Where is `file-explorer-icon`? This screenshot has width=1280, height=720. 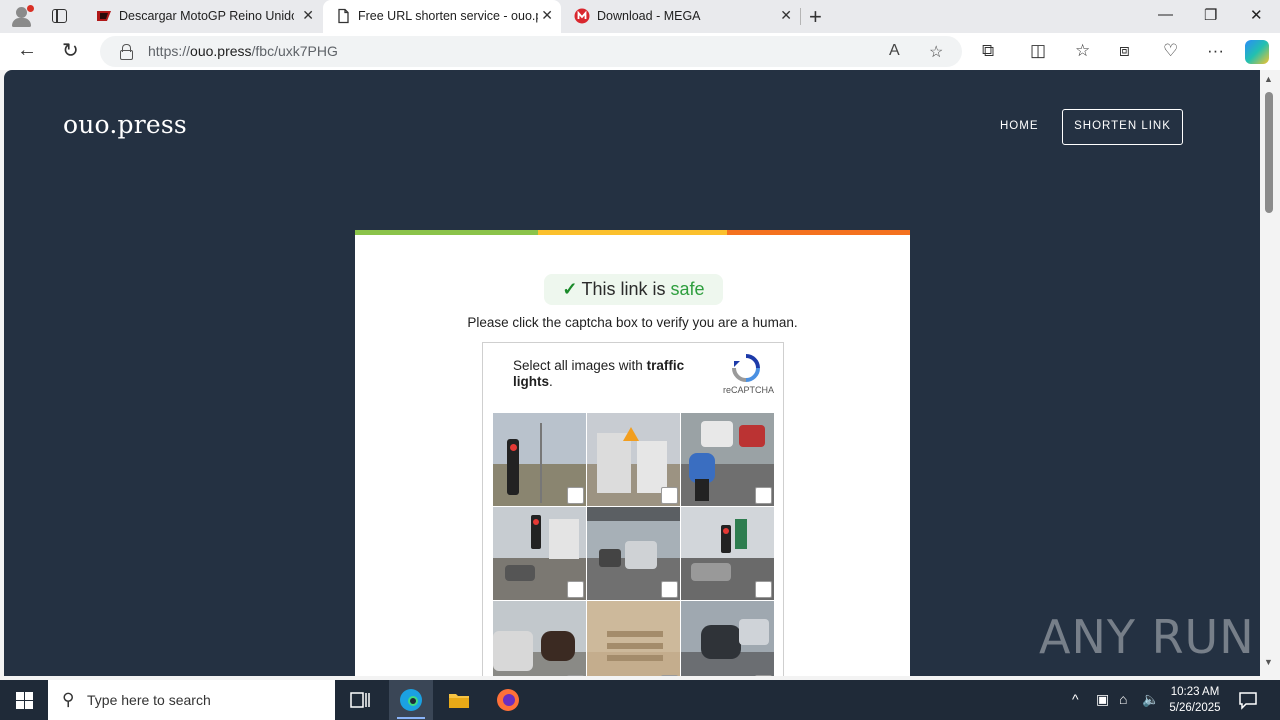 file-explorer-icon is located at coordinates (459, 700).